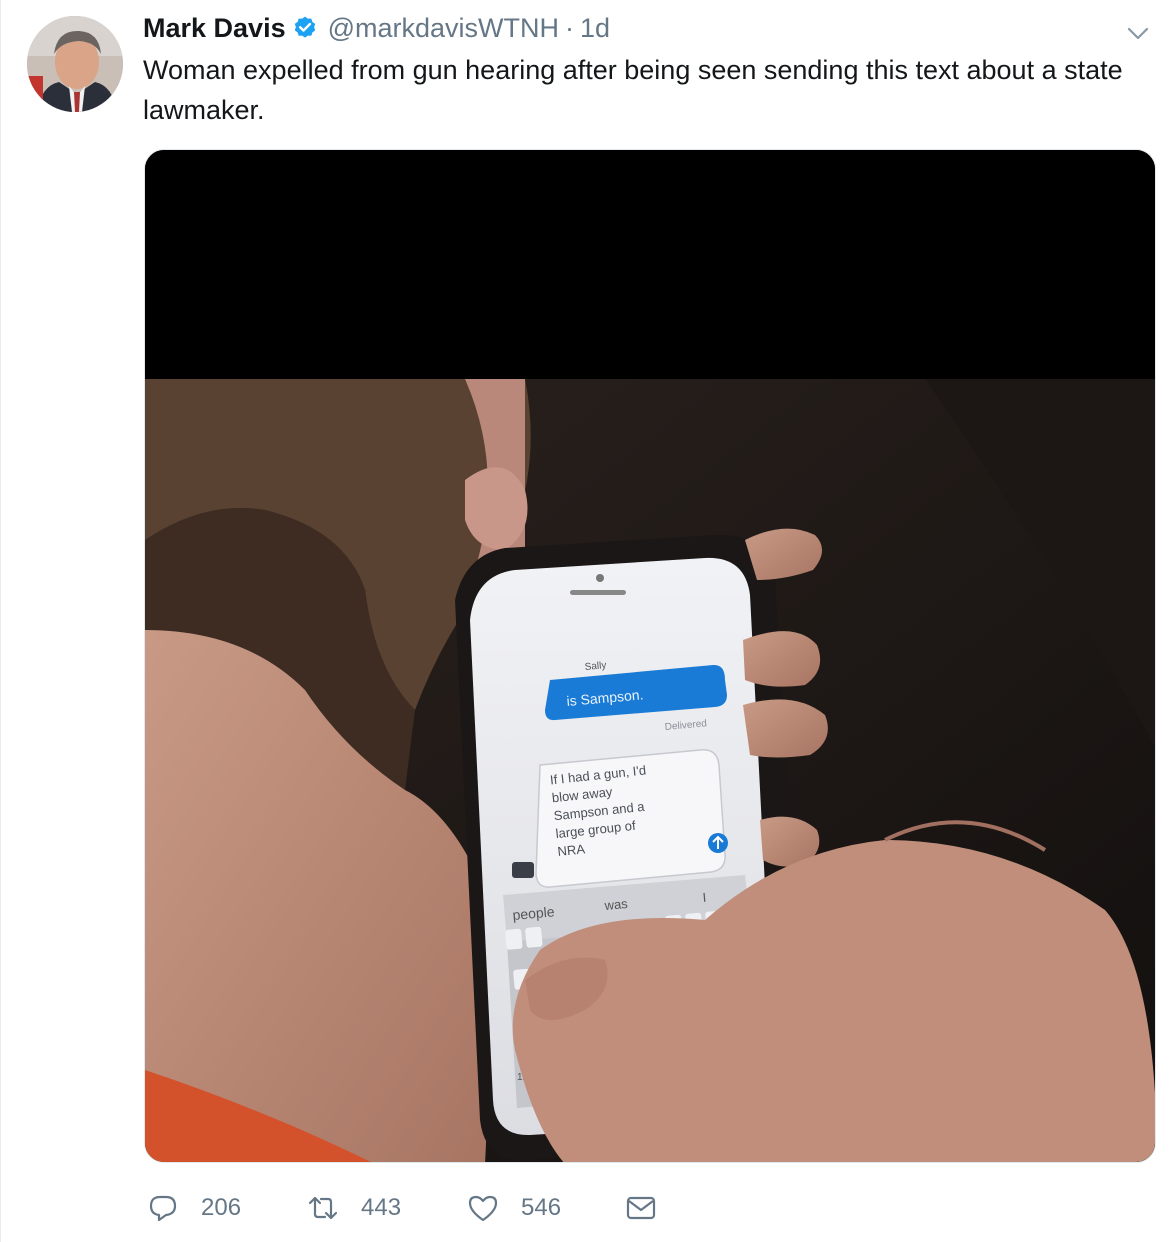 Image resolution: width=1170 pixels, height=1242 pixels. I want to click on reply-button: 206, so click(194, 1208).